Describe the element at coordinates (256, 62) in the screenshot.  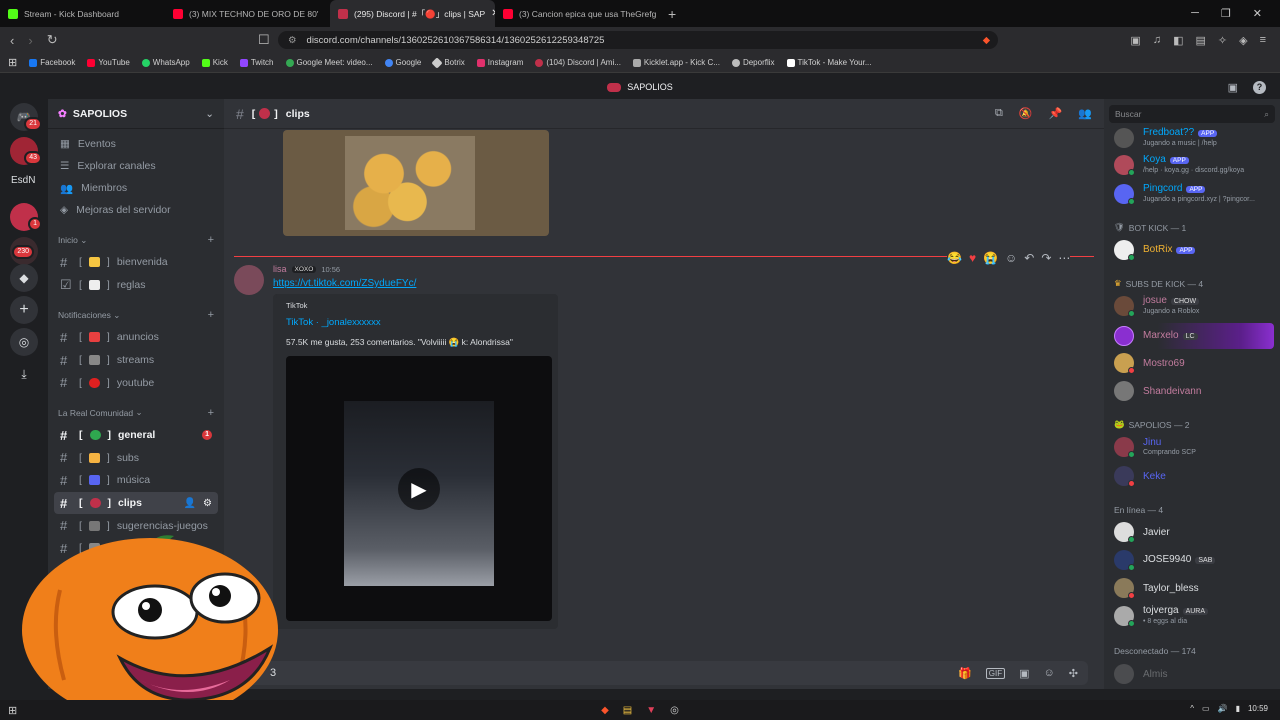
I see `bookmark-item: Twitch` at that location.